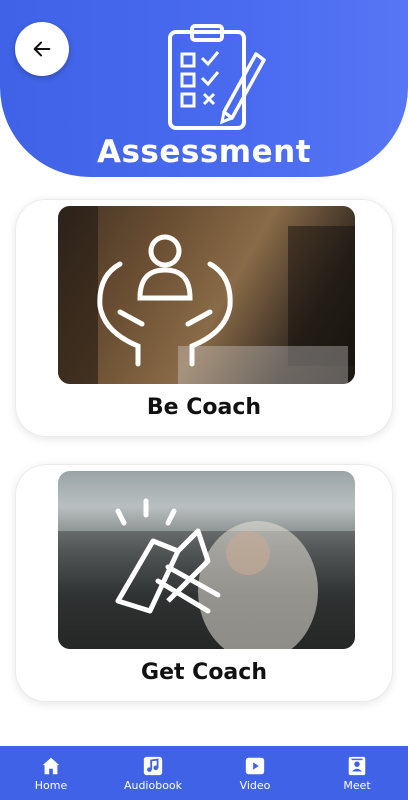 Image resolution: width=408 pixels, height=800 pixels. I want to click on handshake-icon, so click(168, 556).